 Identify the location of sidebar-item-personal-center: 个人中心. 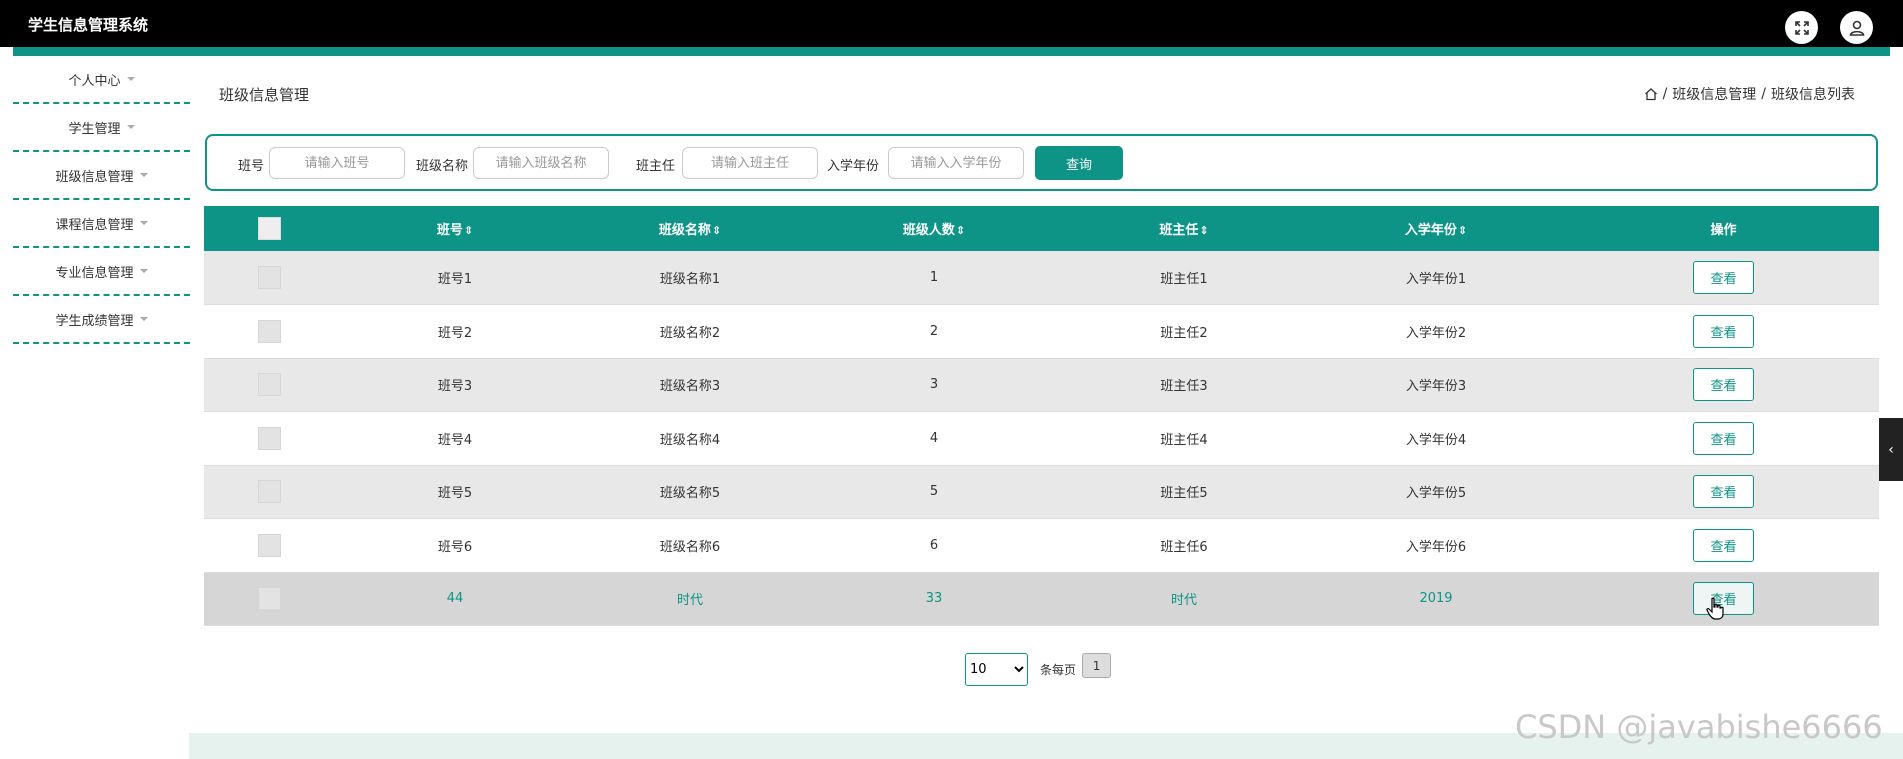
(101, 80).